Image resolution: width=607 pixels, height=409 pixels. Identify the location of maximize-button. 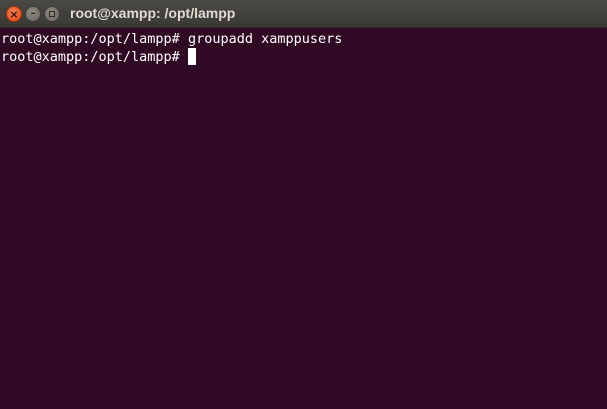
(52, 14).